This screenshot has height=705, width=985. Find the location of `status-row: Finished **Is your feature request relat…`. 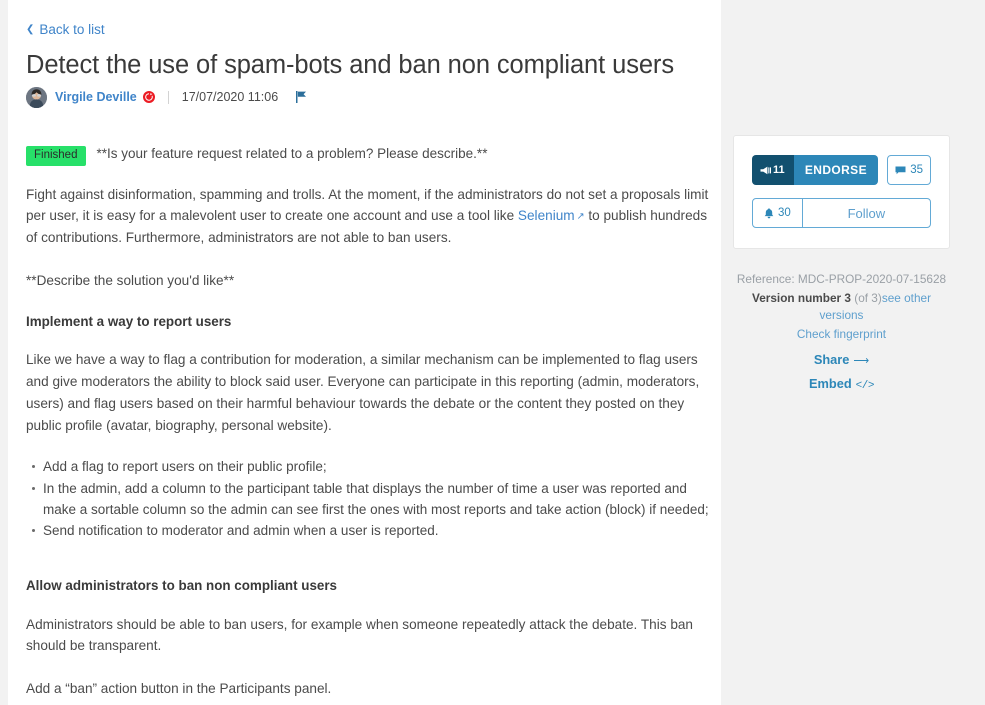

status-row: Finished **Is your feature request relat… is located at coordinates (371, 155).